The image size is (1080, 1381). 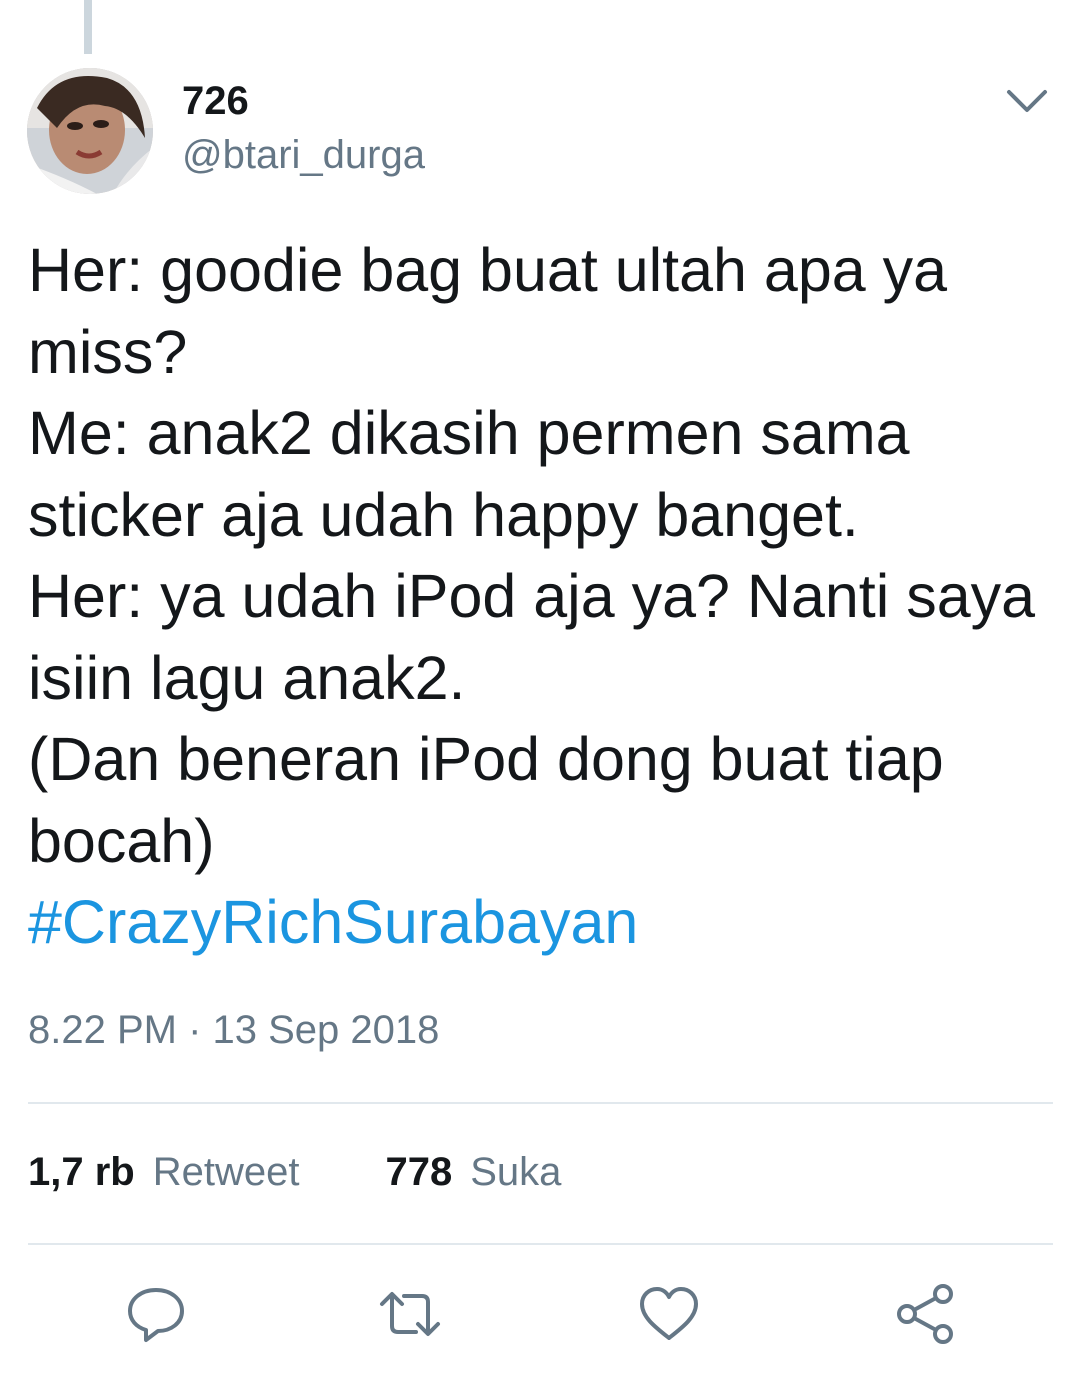 I want to click on heart-icon, so click(x=669, y=1313).